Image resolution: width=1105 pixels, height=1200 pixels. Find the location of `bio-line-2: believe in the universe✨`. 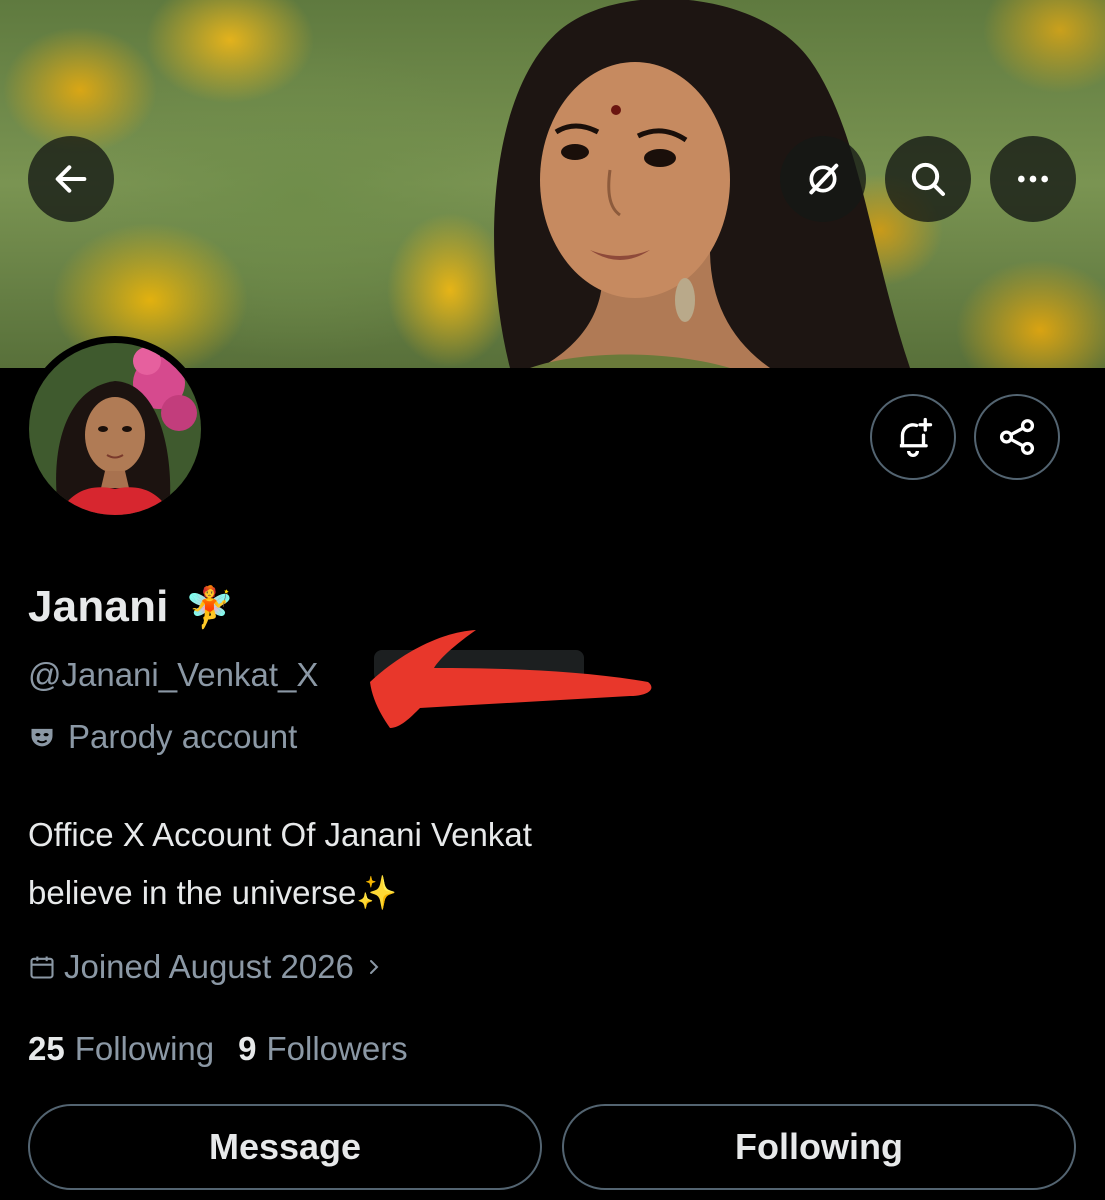

bio-line-2: believe in the universe✨ is located at coordinates (213, 892).